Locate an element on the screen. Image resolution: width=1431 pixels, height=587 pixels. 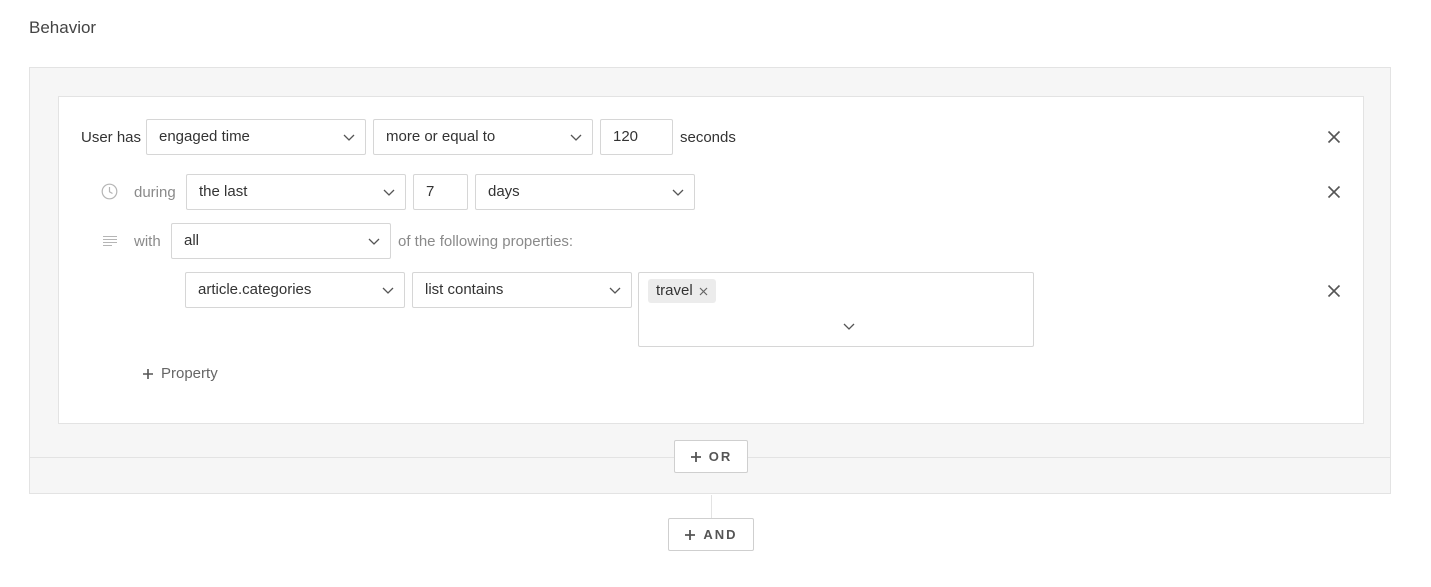
add-and-button: AND is located at coordinates (711, 534).